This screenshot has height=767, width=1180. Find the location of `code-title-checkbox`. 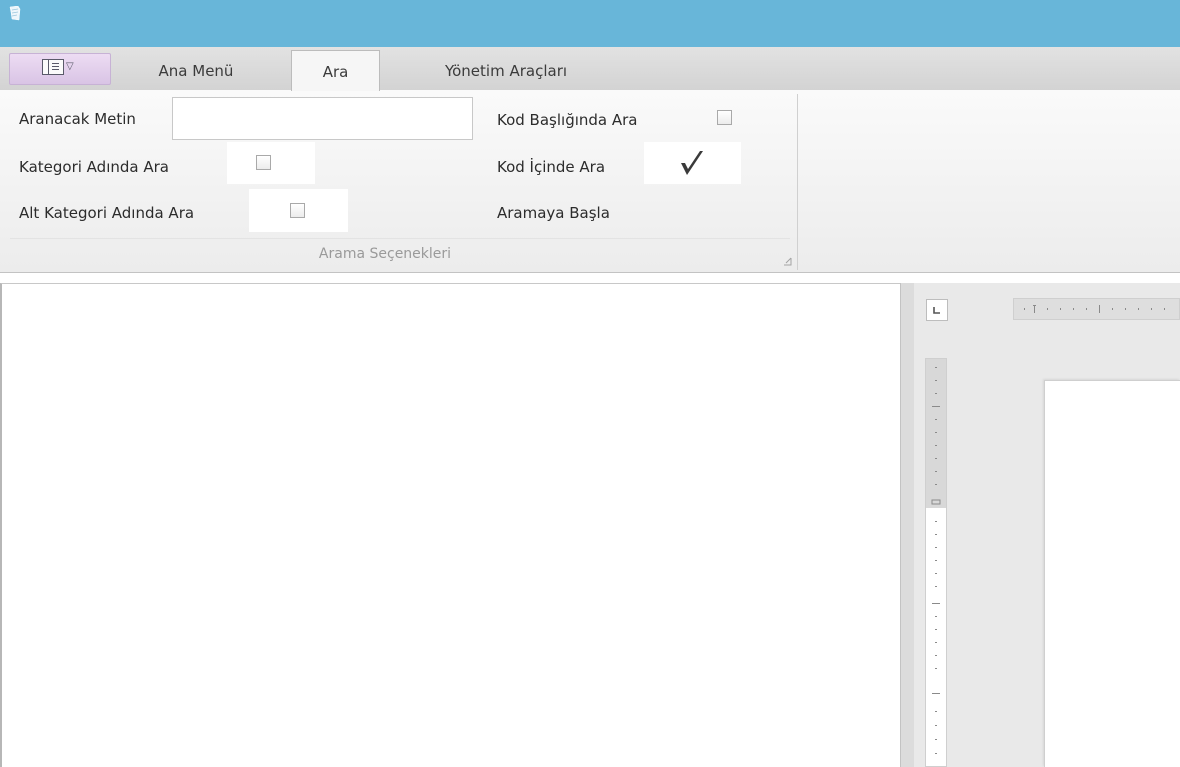

code-title-checkbox is located at coordinates (724, 117).